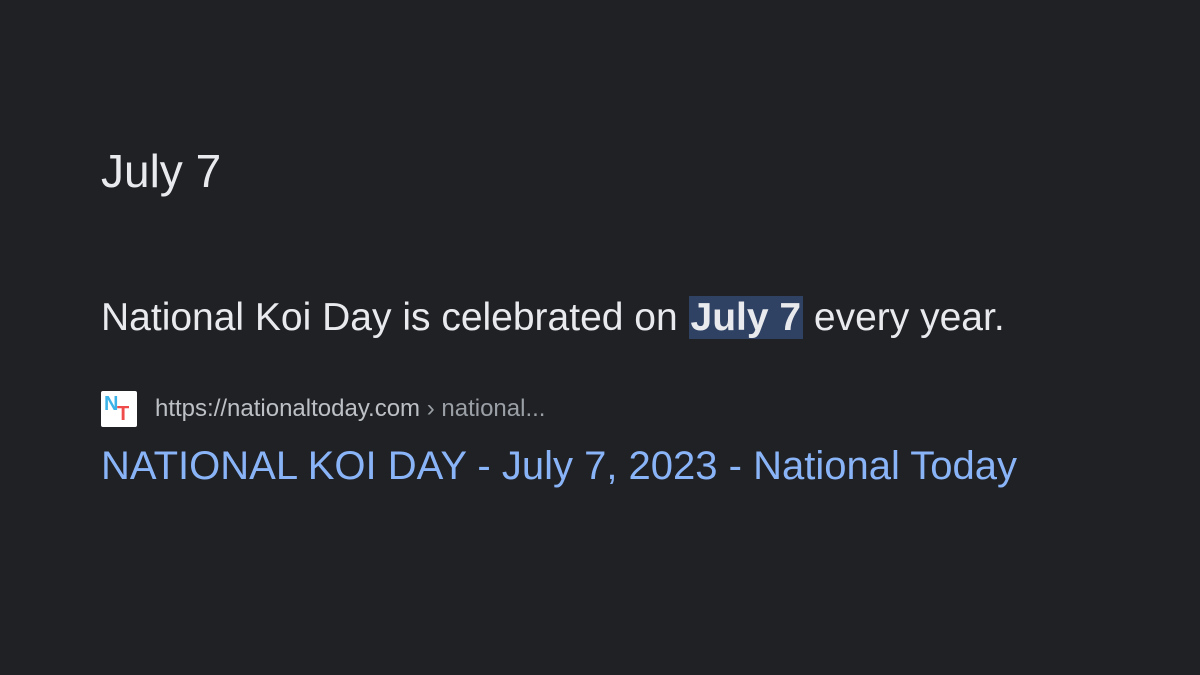 The width and height of the screenshot is (1200, 675). What do you see at coordinates (161, 171) in the screenshot?
I see `featured-answer: July 7` at bounding box center [161, 171].